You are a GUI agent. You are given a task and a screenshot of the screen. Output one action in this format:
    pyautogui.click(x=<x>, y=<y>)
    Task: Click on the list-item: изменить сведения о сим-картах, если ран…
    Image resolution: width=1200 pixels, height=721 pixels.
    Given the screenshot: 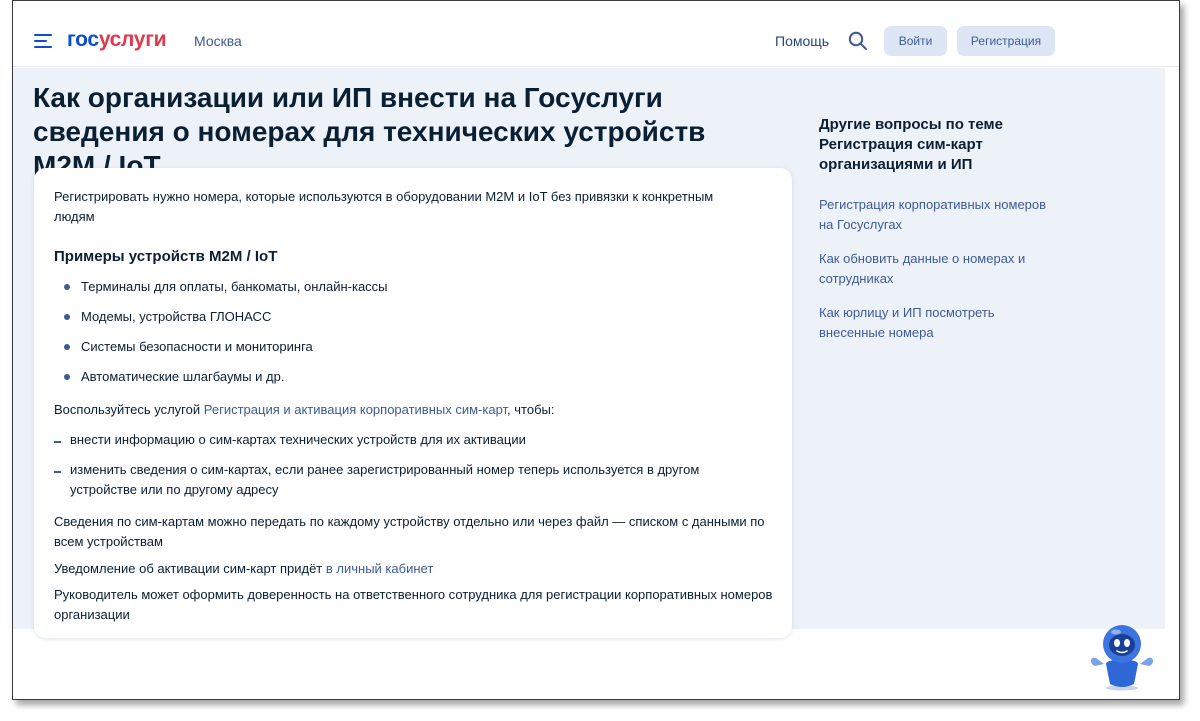 What is the action you would take?
    pyautogui.click(x=404, y=480)
    